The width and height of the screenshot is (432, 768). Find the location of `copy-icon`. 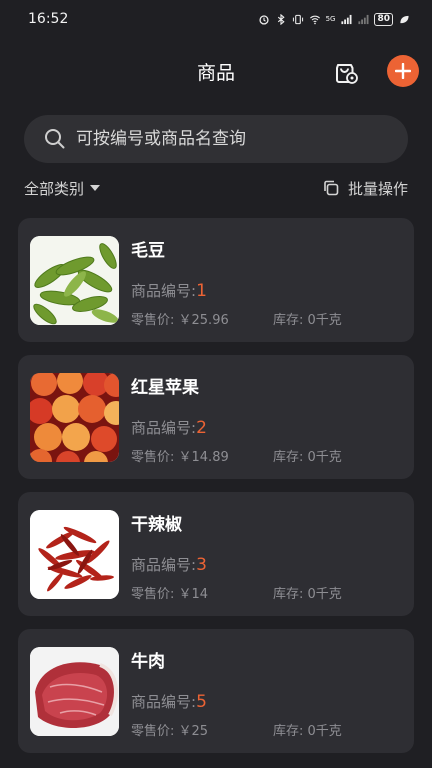

copy-icon is located at coordinates (331, 188).